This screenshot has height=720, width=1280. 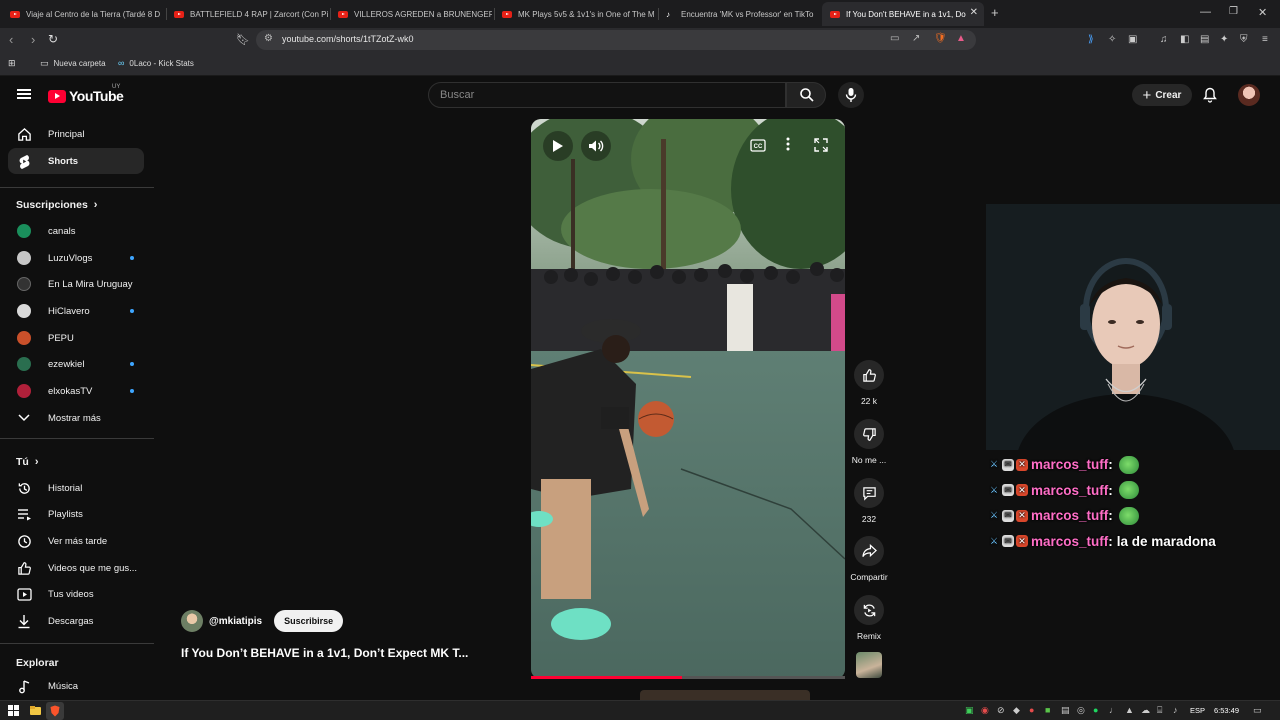 What do you see at coordinates (1233, 11) in the screenshot?
I see `restore-button: ❐` at bounding box center [1233, 11].